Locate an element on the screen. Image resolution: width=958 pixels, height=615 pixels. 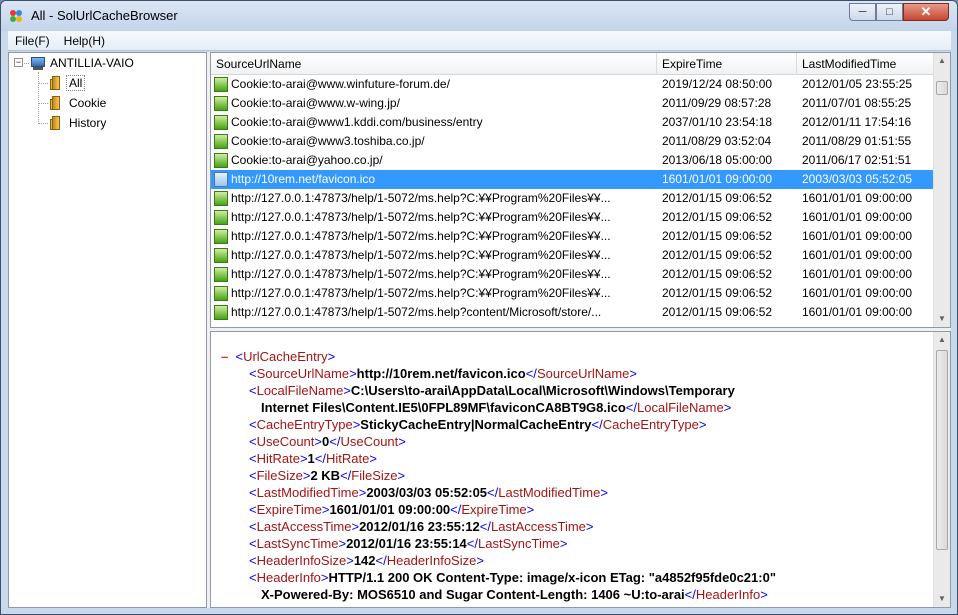
cell-last-modified: 2003/03/03 05:52:05 is located at coordinates (857, 179).